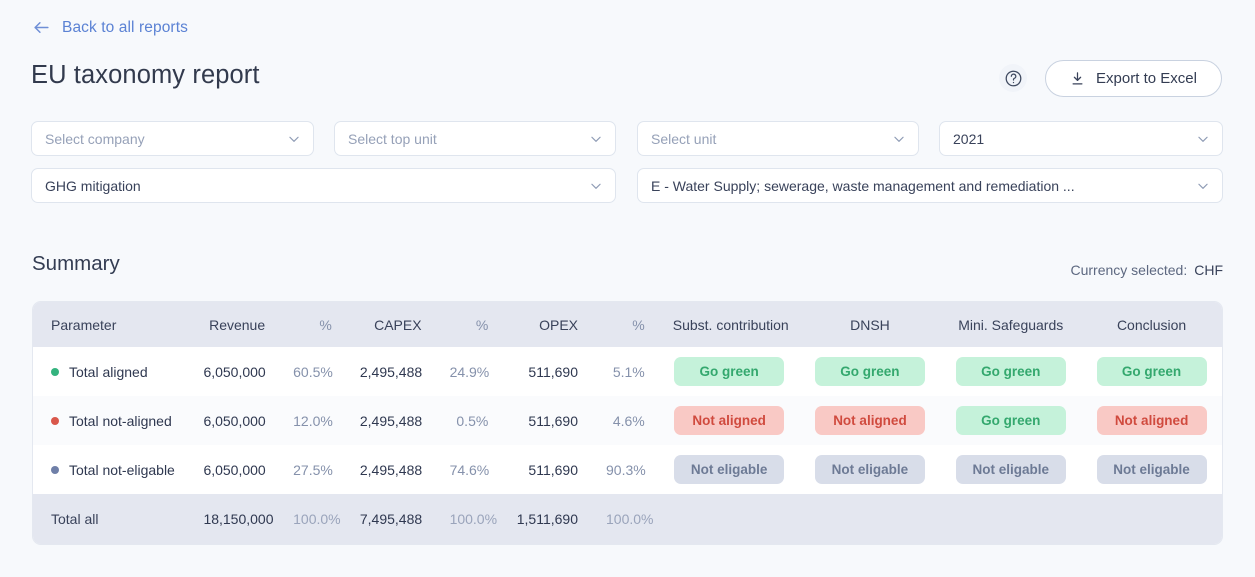 This screenshot has height=577, width=1255. I want to click on cell-capex-pct: 24.9%, so click(469, 371).